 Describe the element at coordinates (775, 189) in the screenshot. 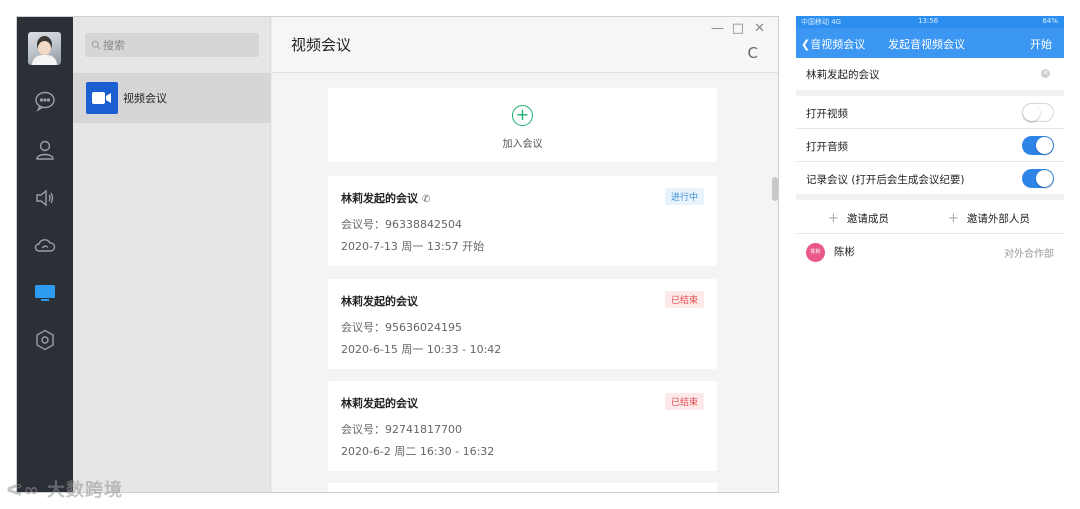

I see `scrollbar-thumb` at that location.